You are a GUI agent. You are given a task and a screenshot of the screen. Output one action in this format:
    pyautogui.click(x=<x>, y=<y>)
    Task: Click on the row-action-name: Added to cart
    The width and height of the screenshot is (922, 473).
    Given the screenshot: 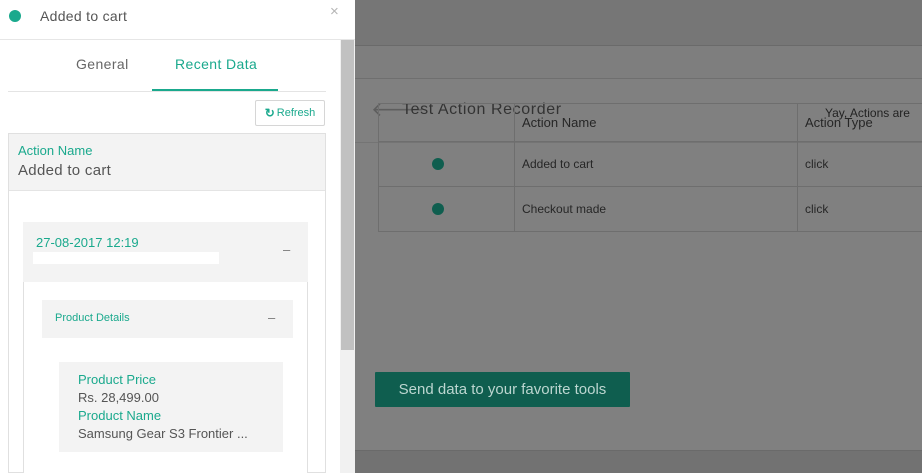 What is the action you would take?
    pyautogui.click(x=656, y=164)
    